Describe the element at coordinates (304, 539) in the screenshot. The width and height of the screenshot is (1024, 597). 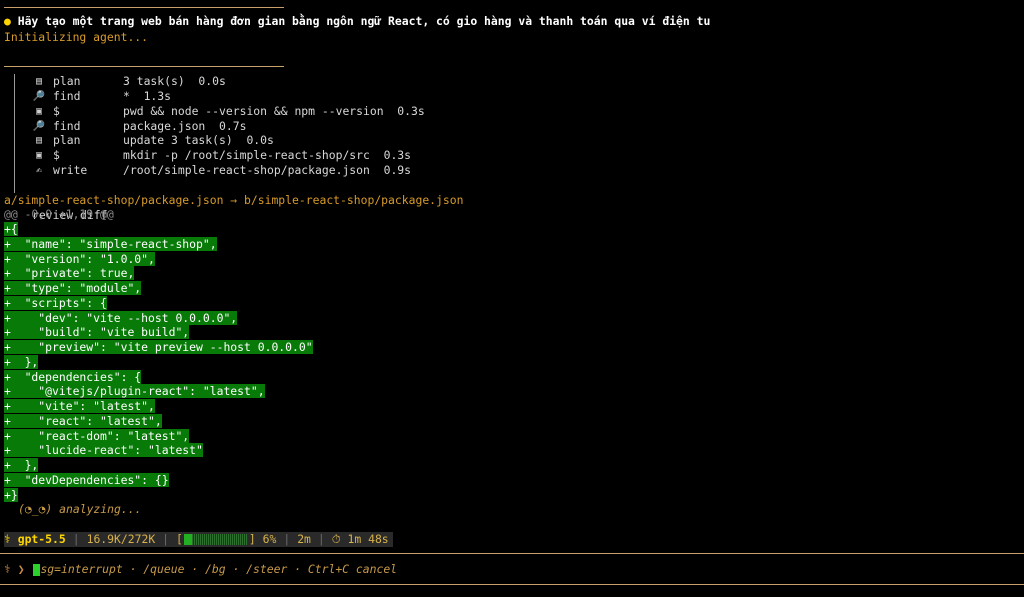
I see `elapsed-short: 2m` at that location.